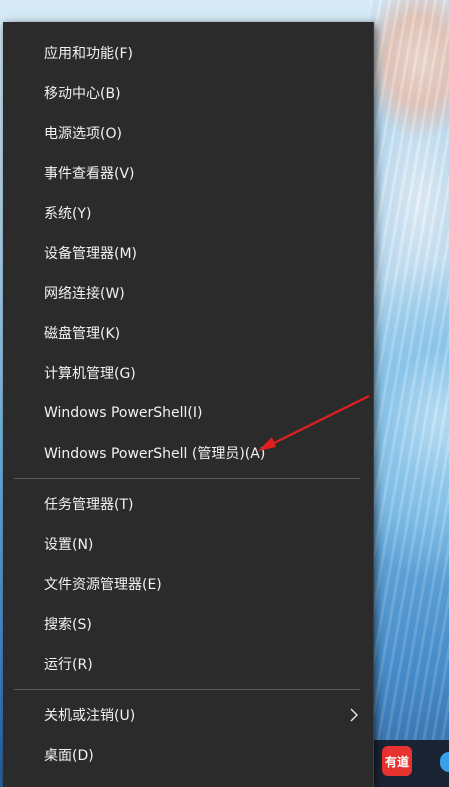 The image size is (449, 787). Describe the element at coordinates (89, 505) in the screenshot. I see `menu-item-label: 任务管理器(T)` at that location.